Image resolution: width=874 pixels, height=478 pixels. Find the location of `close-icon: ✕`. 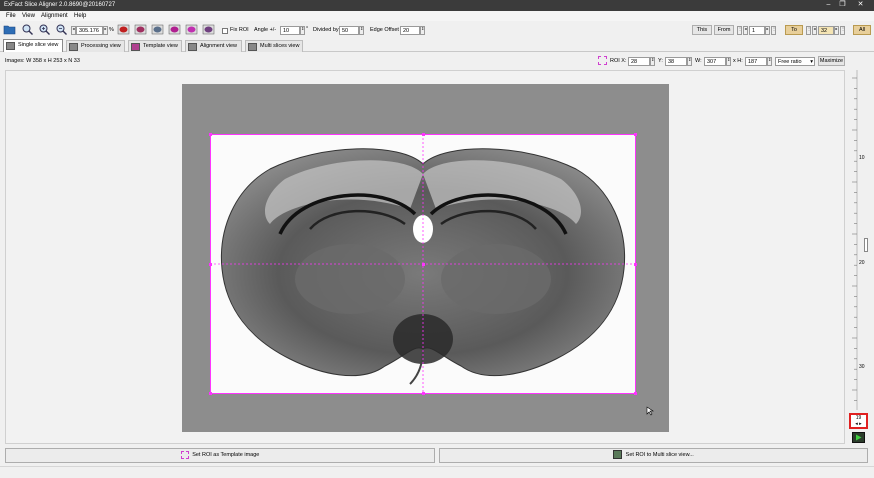

close-icon: ✕ is located at coordinates (860, 5).